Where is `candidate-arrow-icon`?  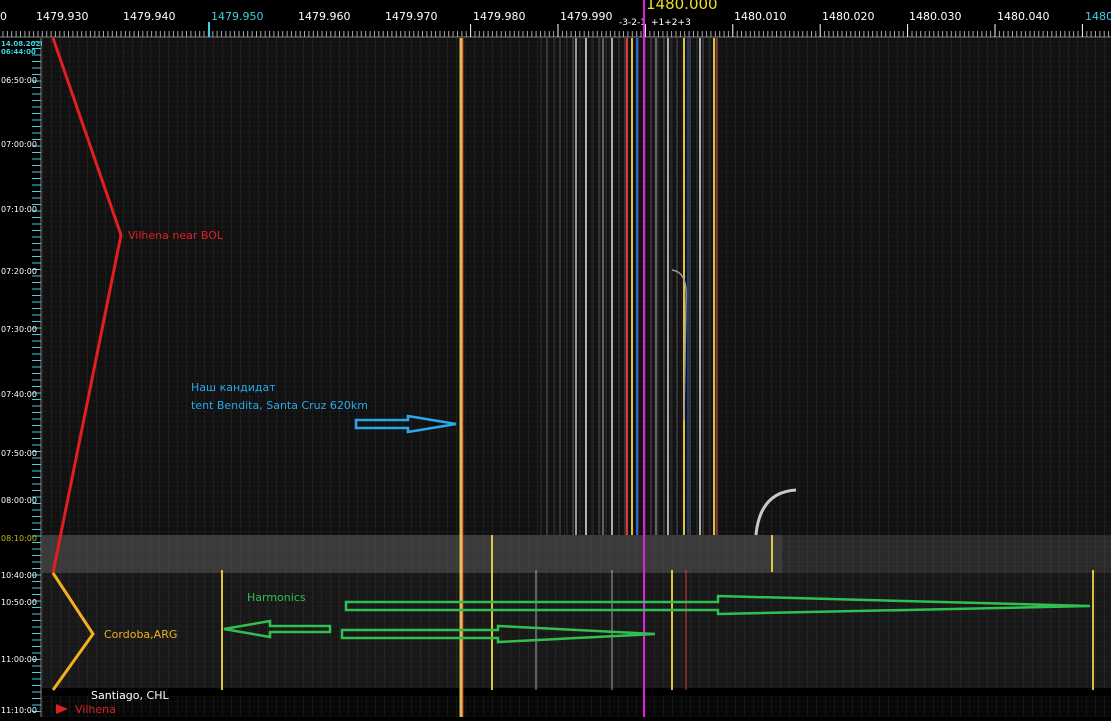 candidate-arrow-icon is located at coordinates (405, 424).